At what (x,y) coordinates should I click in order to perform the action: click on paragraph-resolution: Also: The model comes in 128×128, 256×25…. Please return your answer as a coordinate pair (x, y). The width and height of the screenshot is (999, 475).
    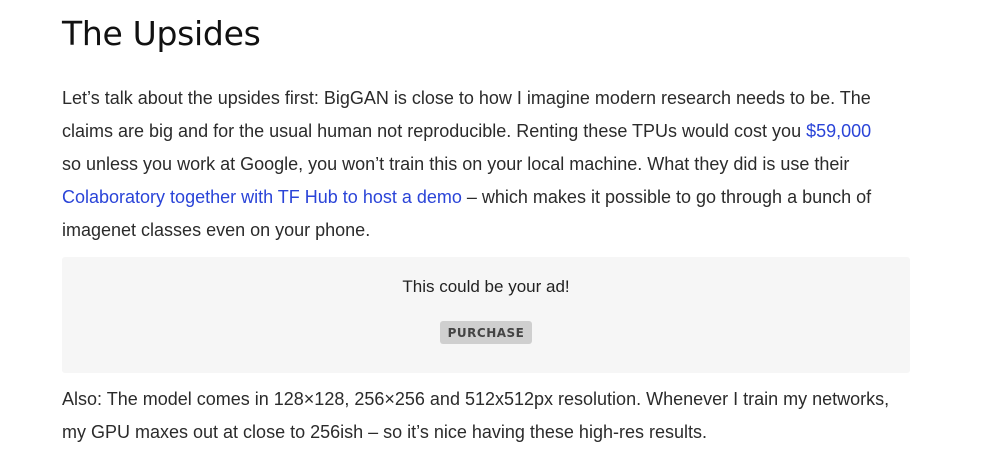
    Looking at the image, I should click on (476, 415).